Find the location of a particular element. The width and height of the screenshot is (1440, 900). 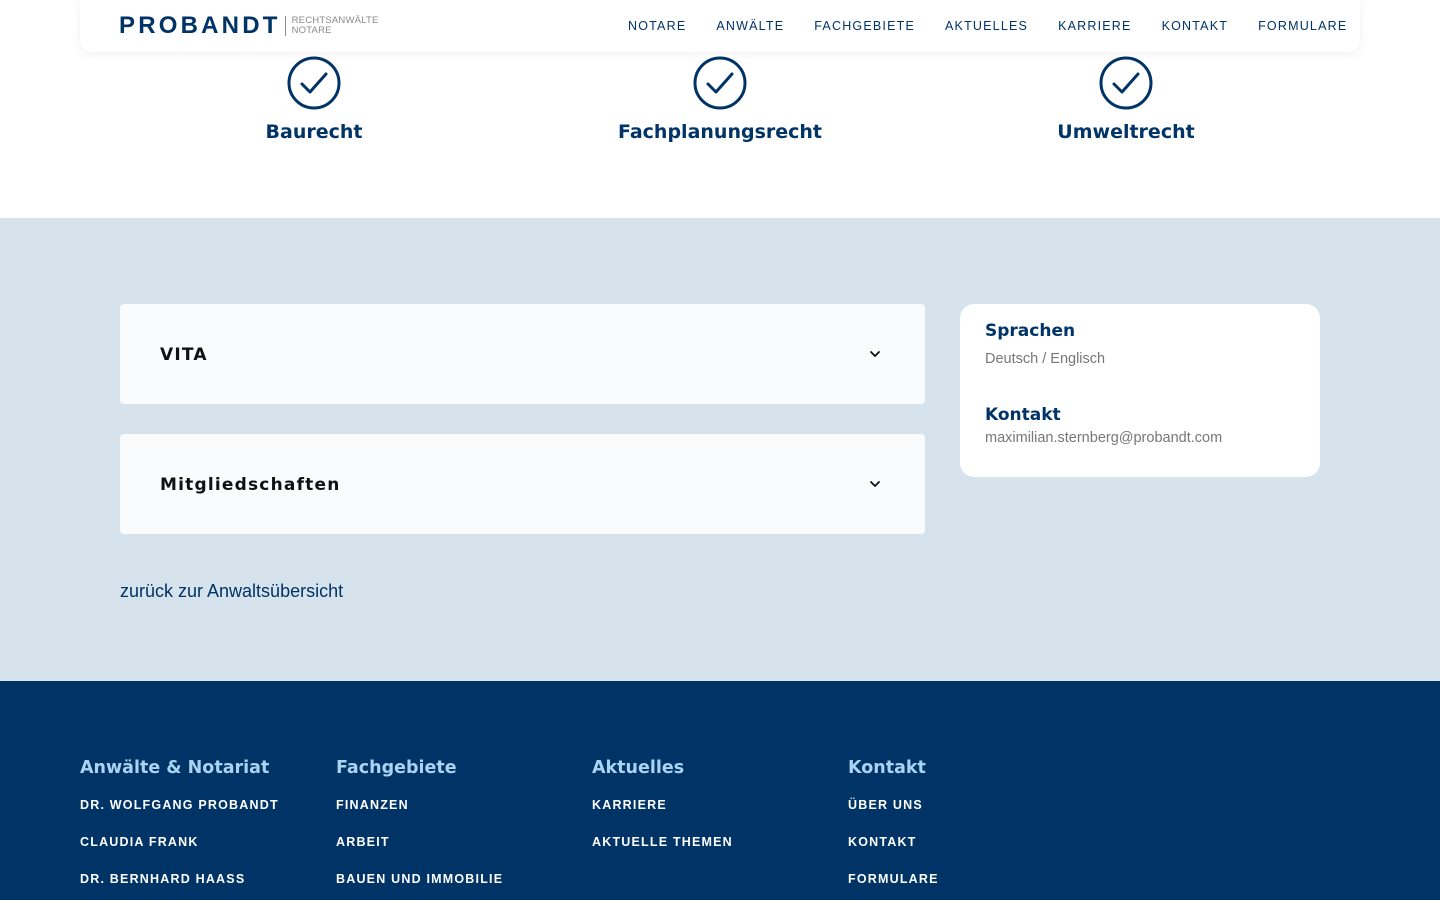

nav-notare: NOTARE is located at coordinates (657, 26).